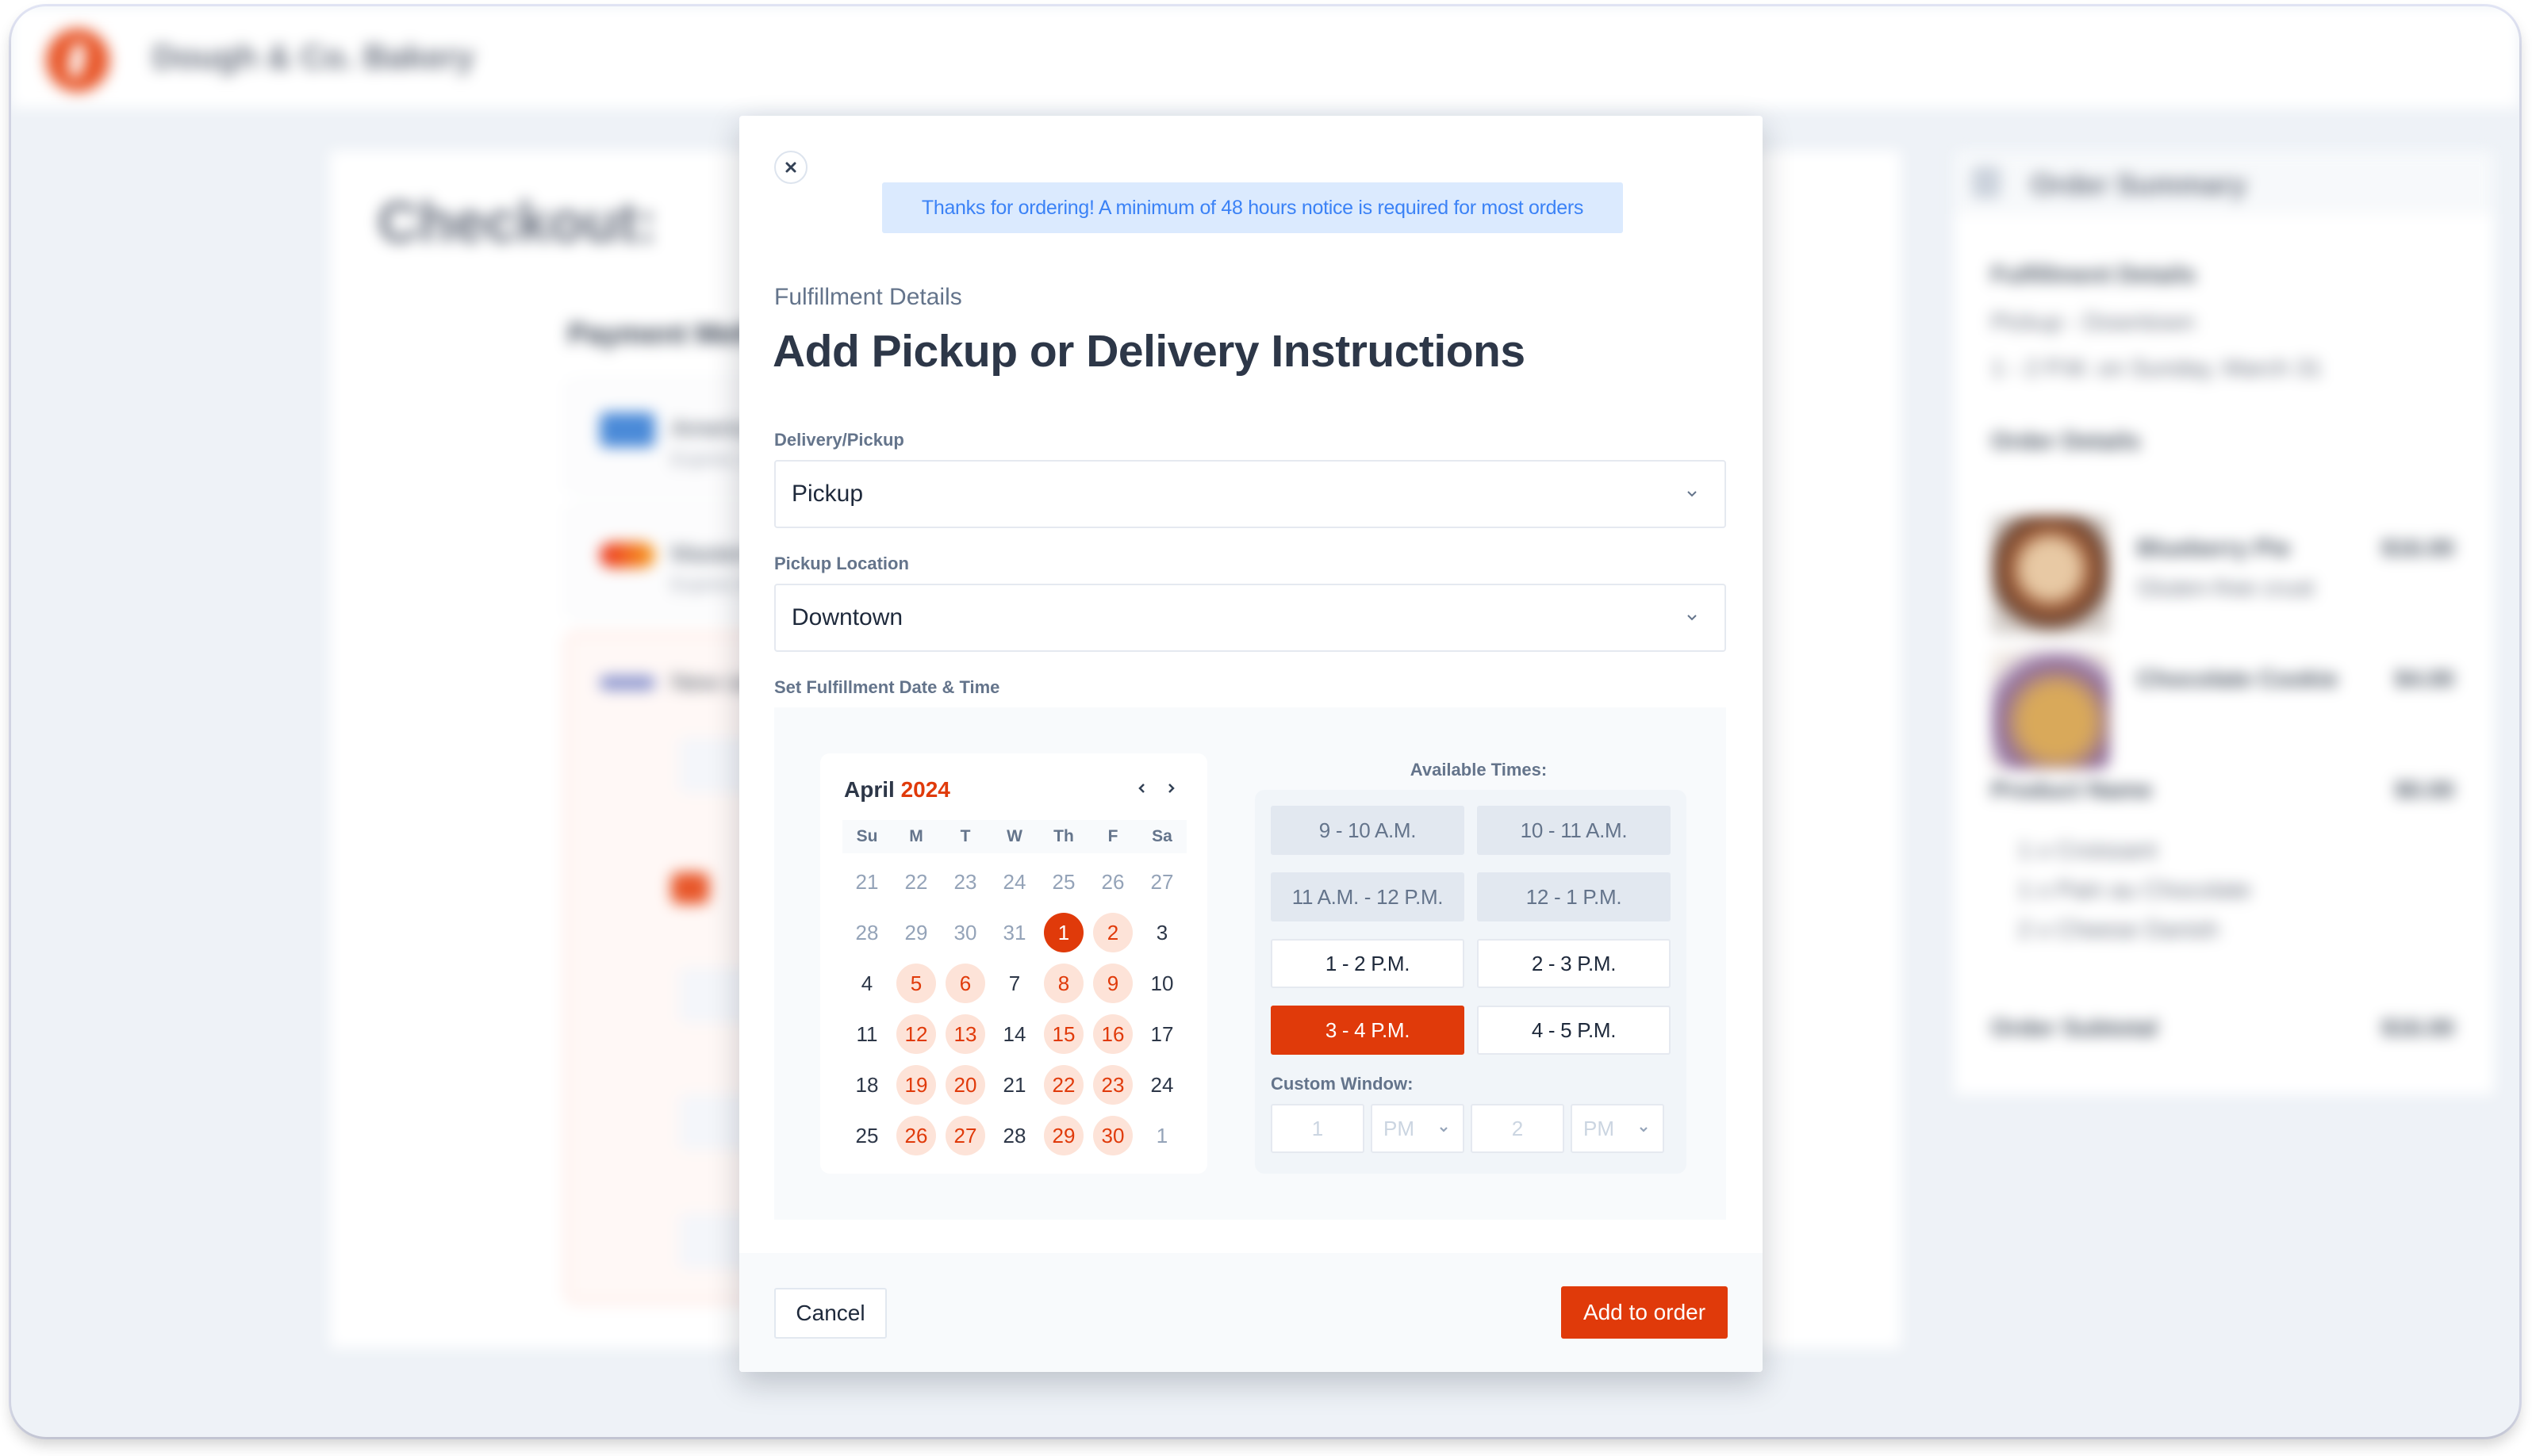  I want to click on calendar-day-available: 30, so click(1112, 1135).